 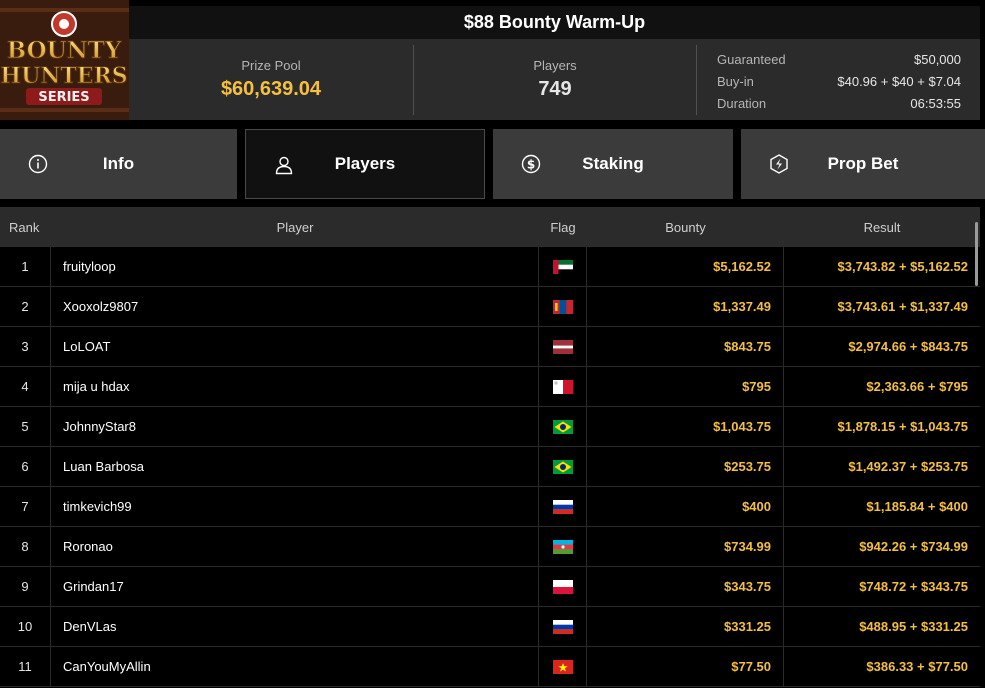 I want to click on table-header: Rank Player Flag Bounty Result, so click(x=490, y=227).